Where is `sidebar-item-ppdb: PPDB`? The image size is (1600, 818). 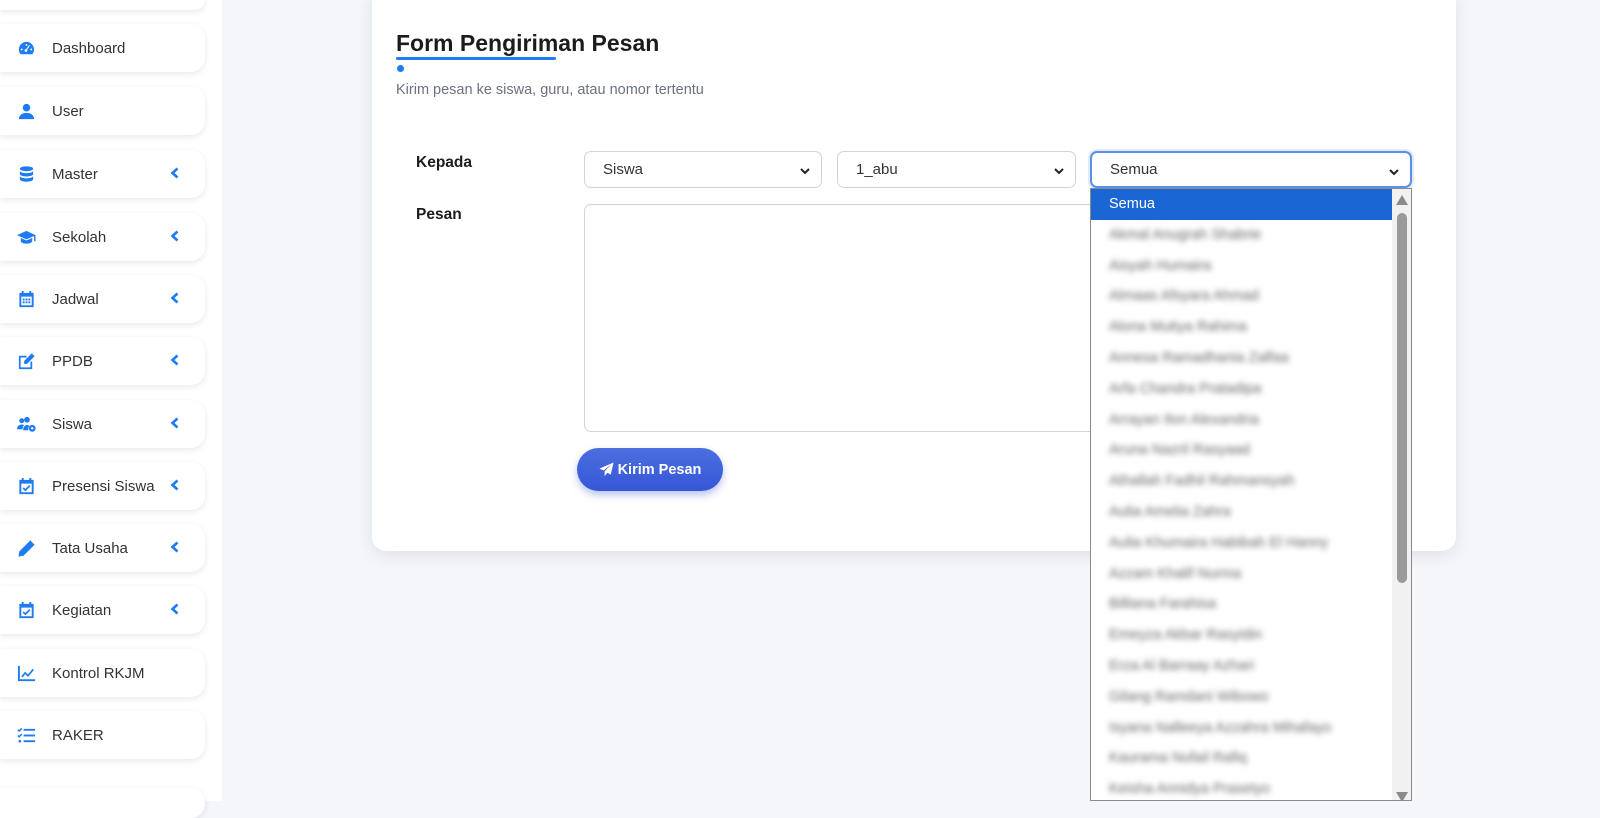
sidebar-item-ppdb: PPDB is located at coordinates (102, 361).